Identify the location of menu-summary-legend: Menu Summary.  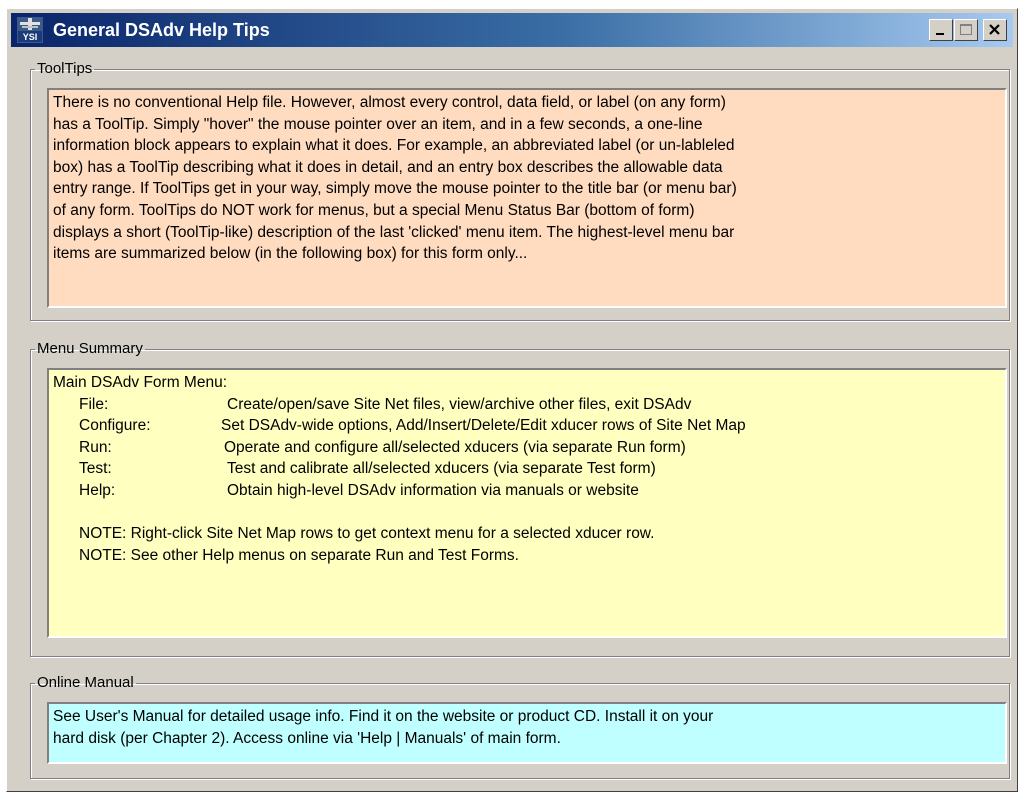
(90, 348).